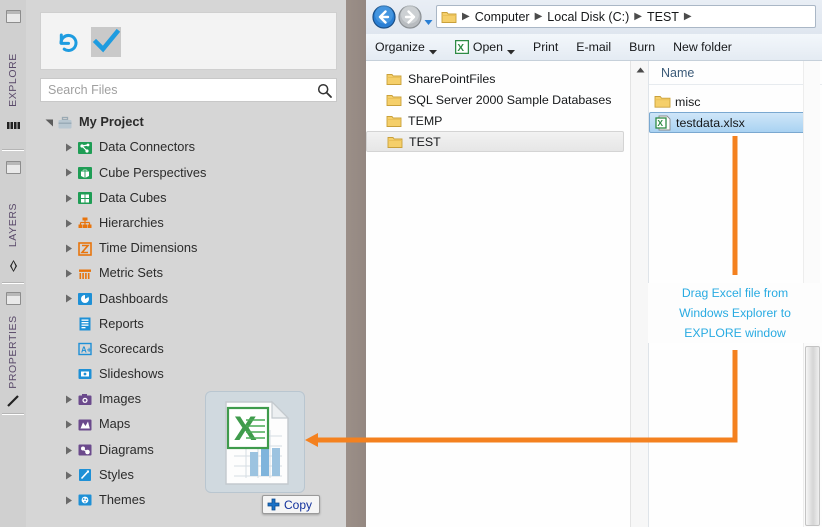 The height and width of the screenshot is (527, 822). What do you see at coordinates (13, 80) in the screenshot?
I see `sidebar-item-label: EXPLORE` at bounding box center [13, 80].